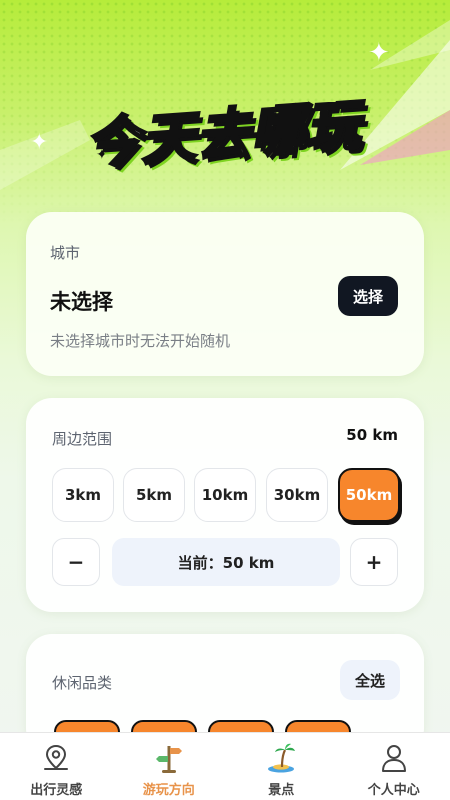 The width and height of the screenshot is (450, 800). What do you see at coordinates (374, 562) in the screenshot?
I see `increase-range-button: +` at bounding box center [374, 562].